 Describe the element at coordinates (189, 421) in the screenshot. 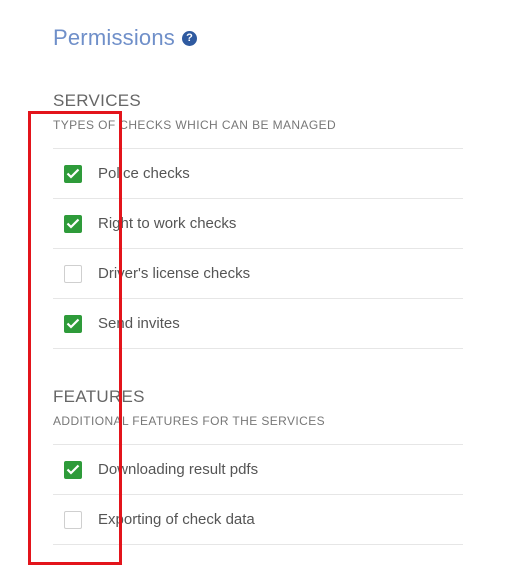

I see `features-subheading: ADDITIONAL FEATURES FOR THE SERVICES` at that location.